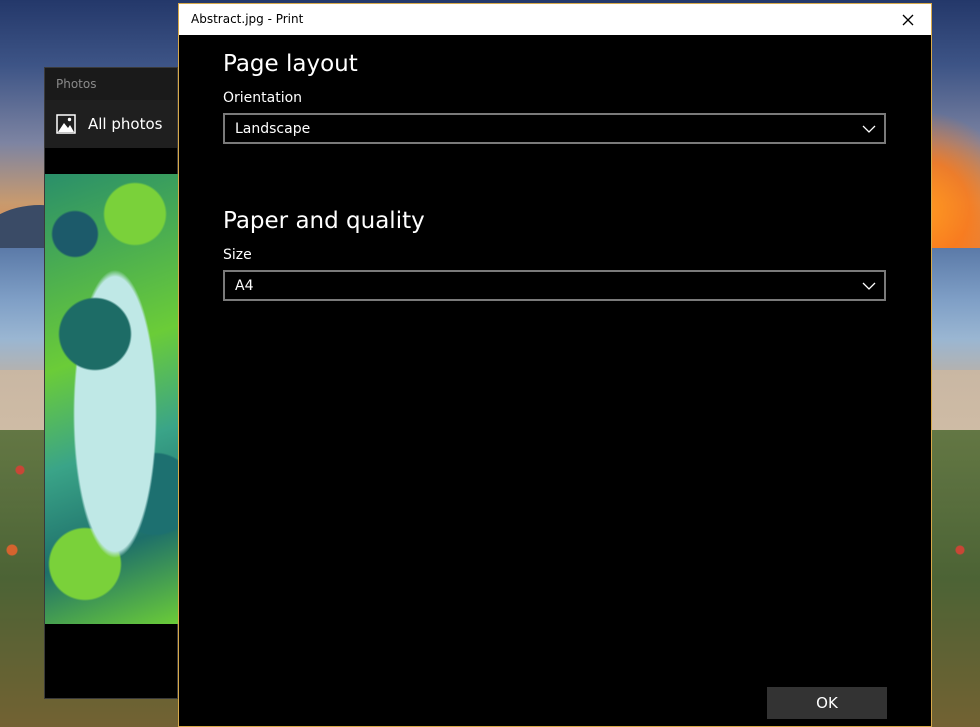 The width and height of the screenshot is (980, 727). I want to click on photos-title: Photos, so click(111, 84).